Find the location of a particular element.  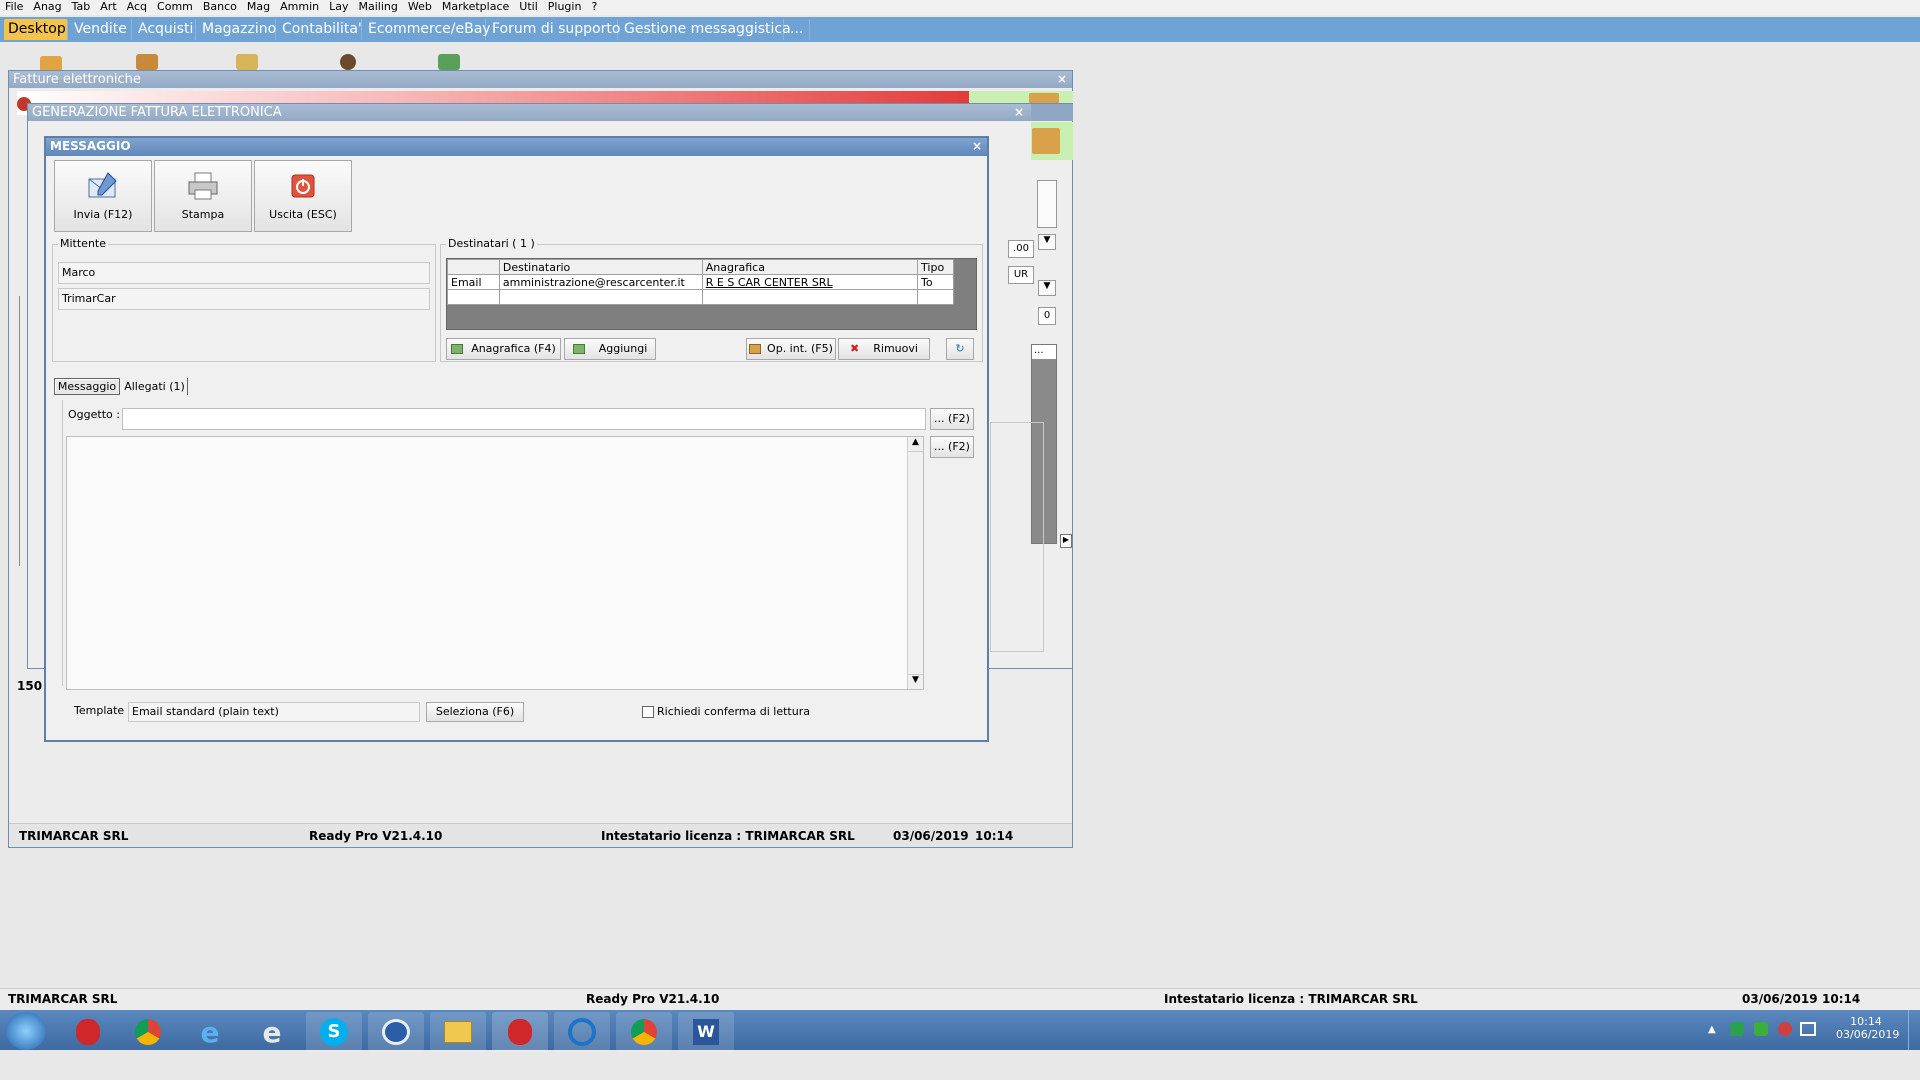

message-body-scrollbar: ▲ ▼ is located at coordinates (915, 563).